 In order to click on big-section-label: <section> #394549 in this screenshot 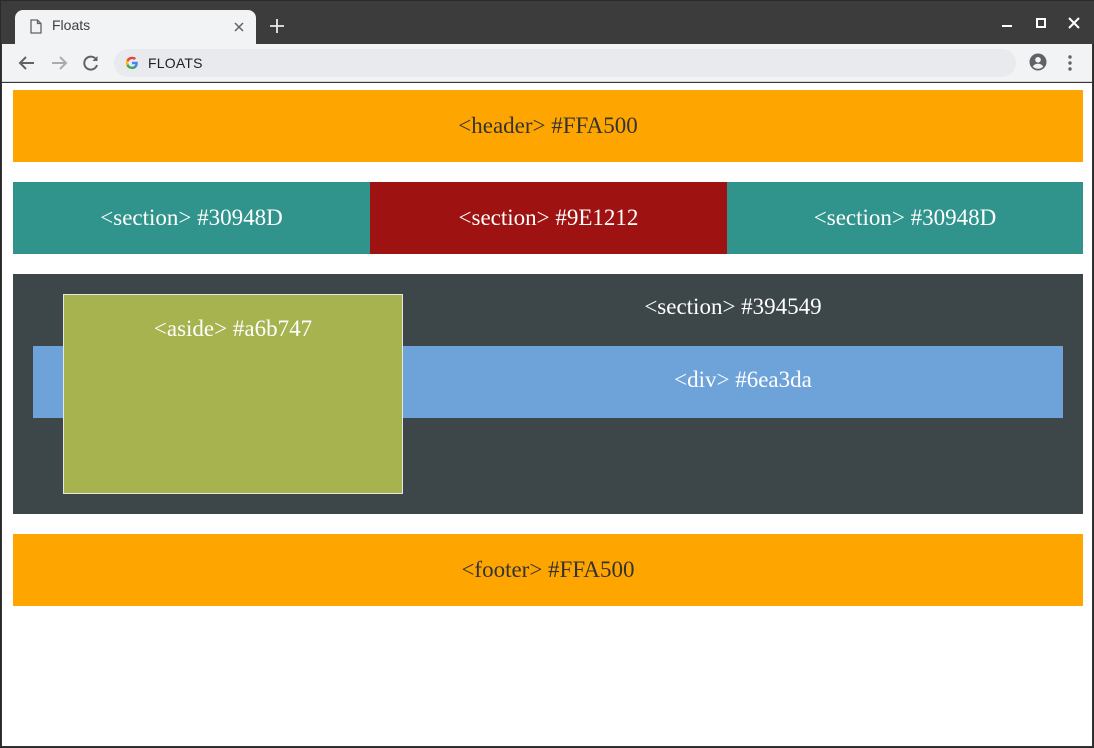, I will do `click(733, 306)`.